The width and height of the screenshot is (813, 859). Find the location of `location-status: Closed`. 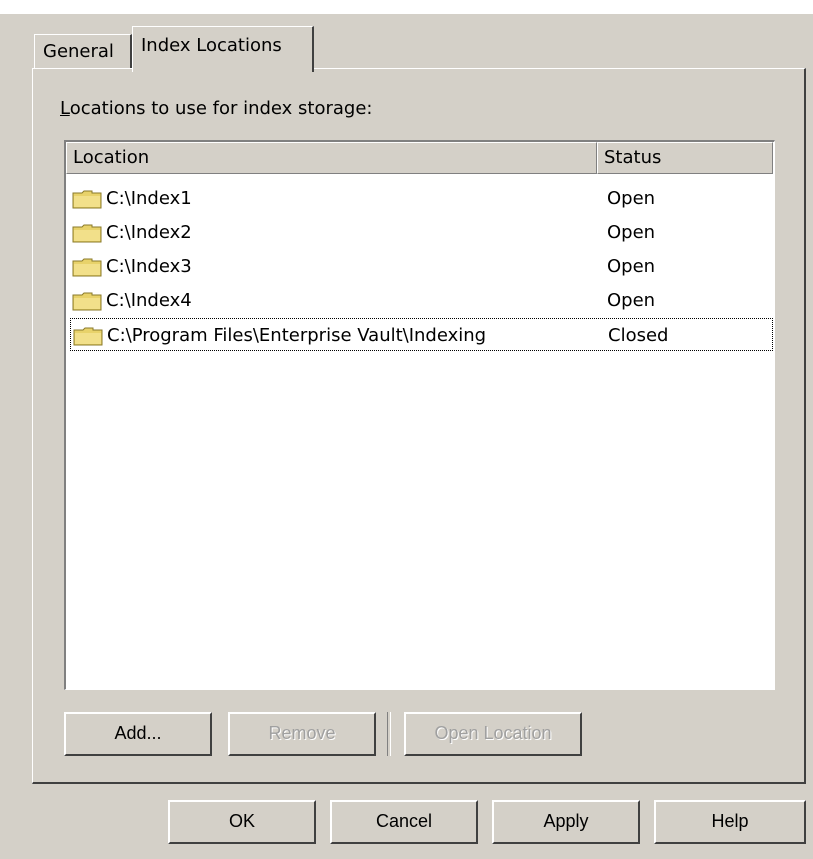

location-status: Closed is located at coordinates (638, 335).